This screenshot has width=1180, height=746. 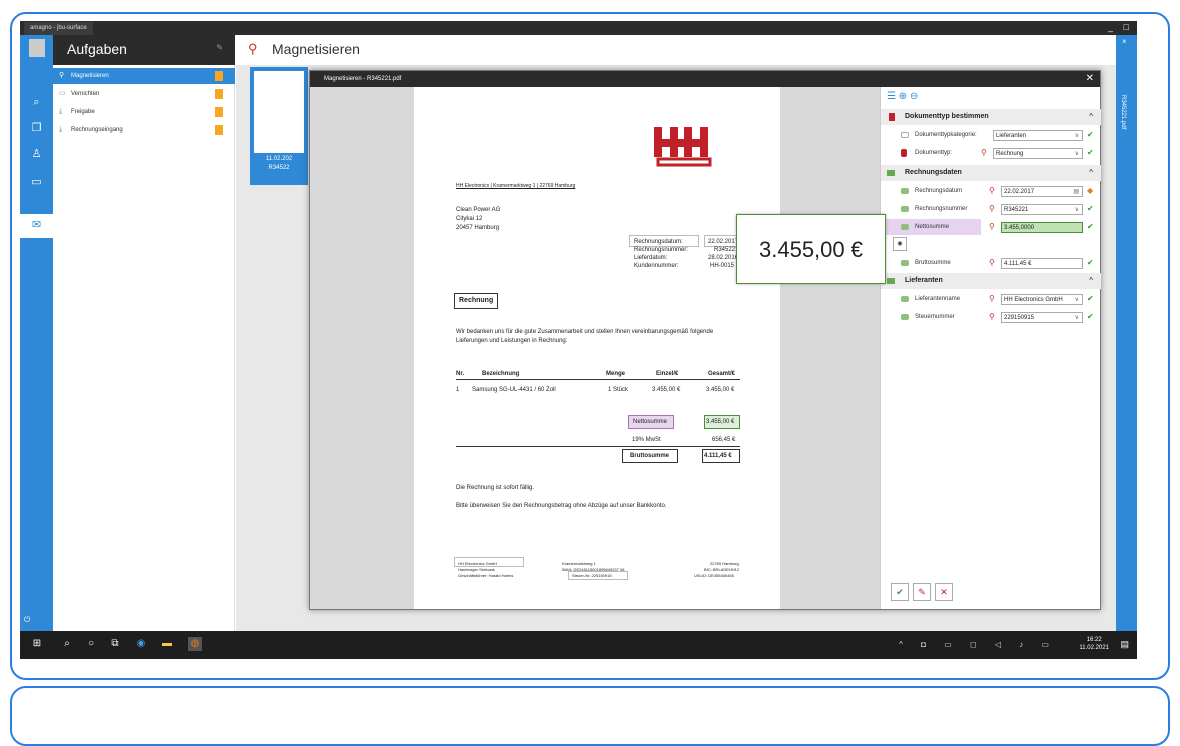 What do you see at coordinates (900, 244) in the screenshot?
I see `location-pin-icon: ◉` at bounding box center [900, 244].